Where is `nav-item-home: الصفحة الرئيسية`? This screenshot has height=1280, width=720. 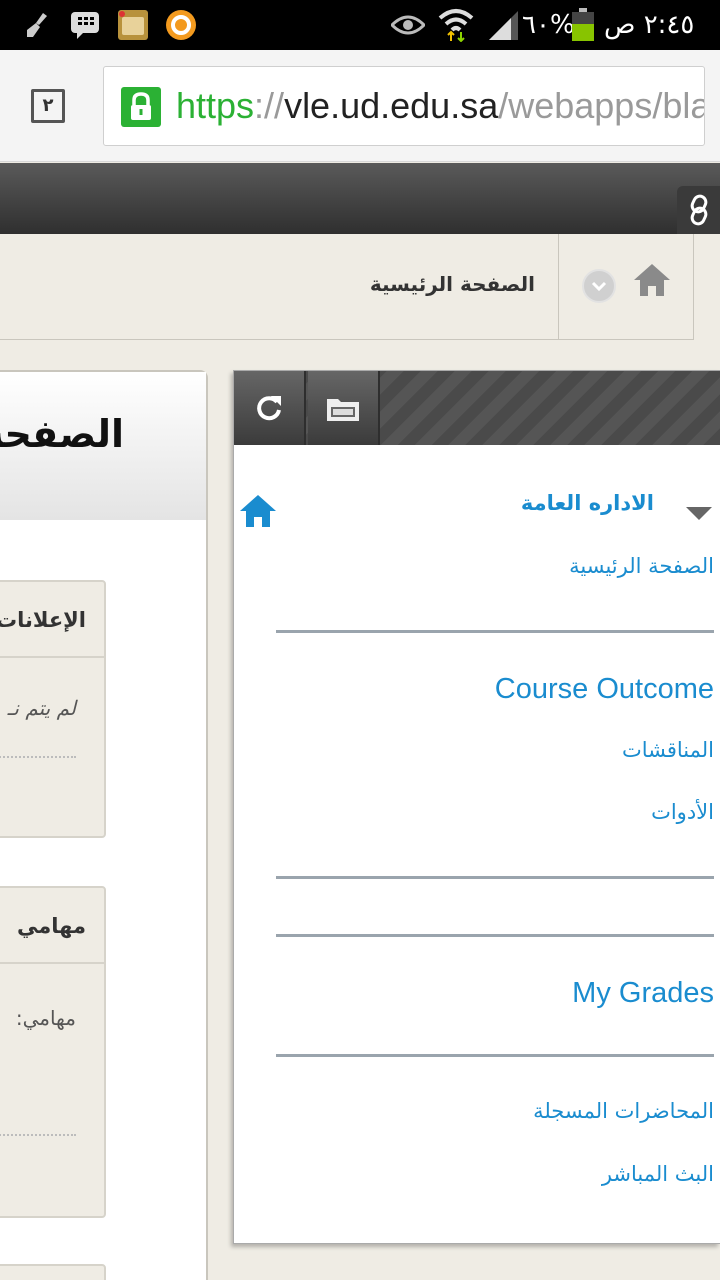
nav-item-home: الصفحة الرئيسية is located at coordinates (641, 566).